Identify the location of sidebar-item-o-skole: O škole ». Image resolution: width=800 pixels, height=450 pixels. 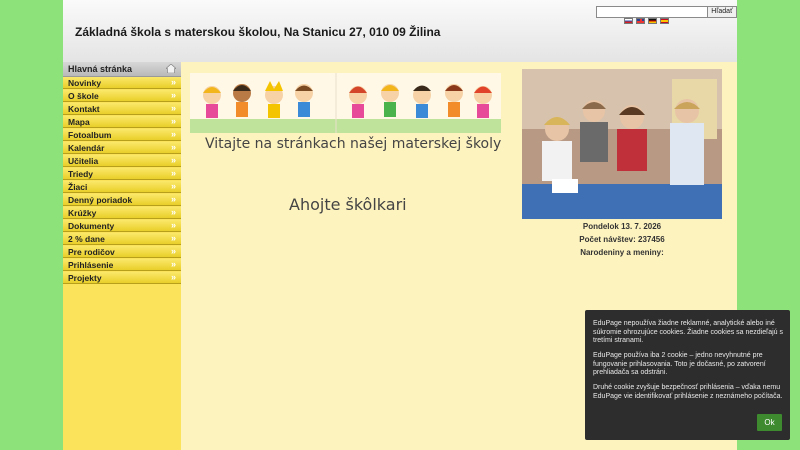
(122, 96).